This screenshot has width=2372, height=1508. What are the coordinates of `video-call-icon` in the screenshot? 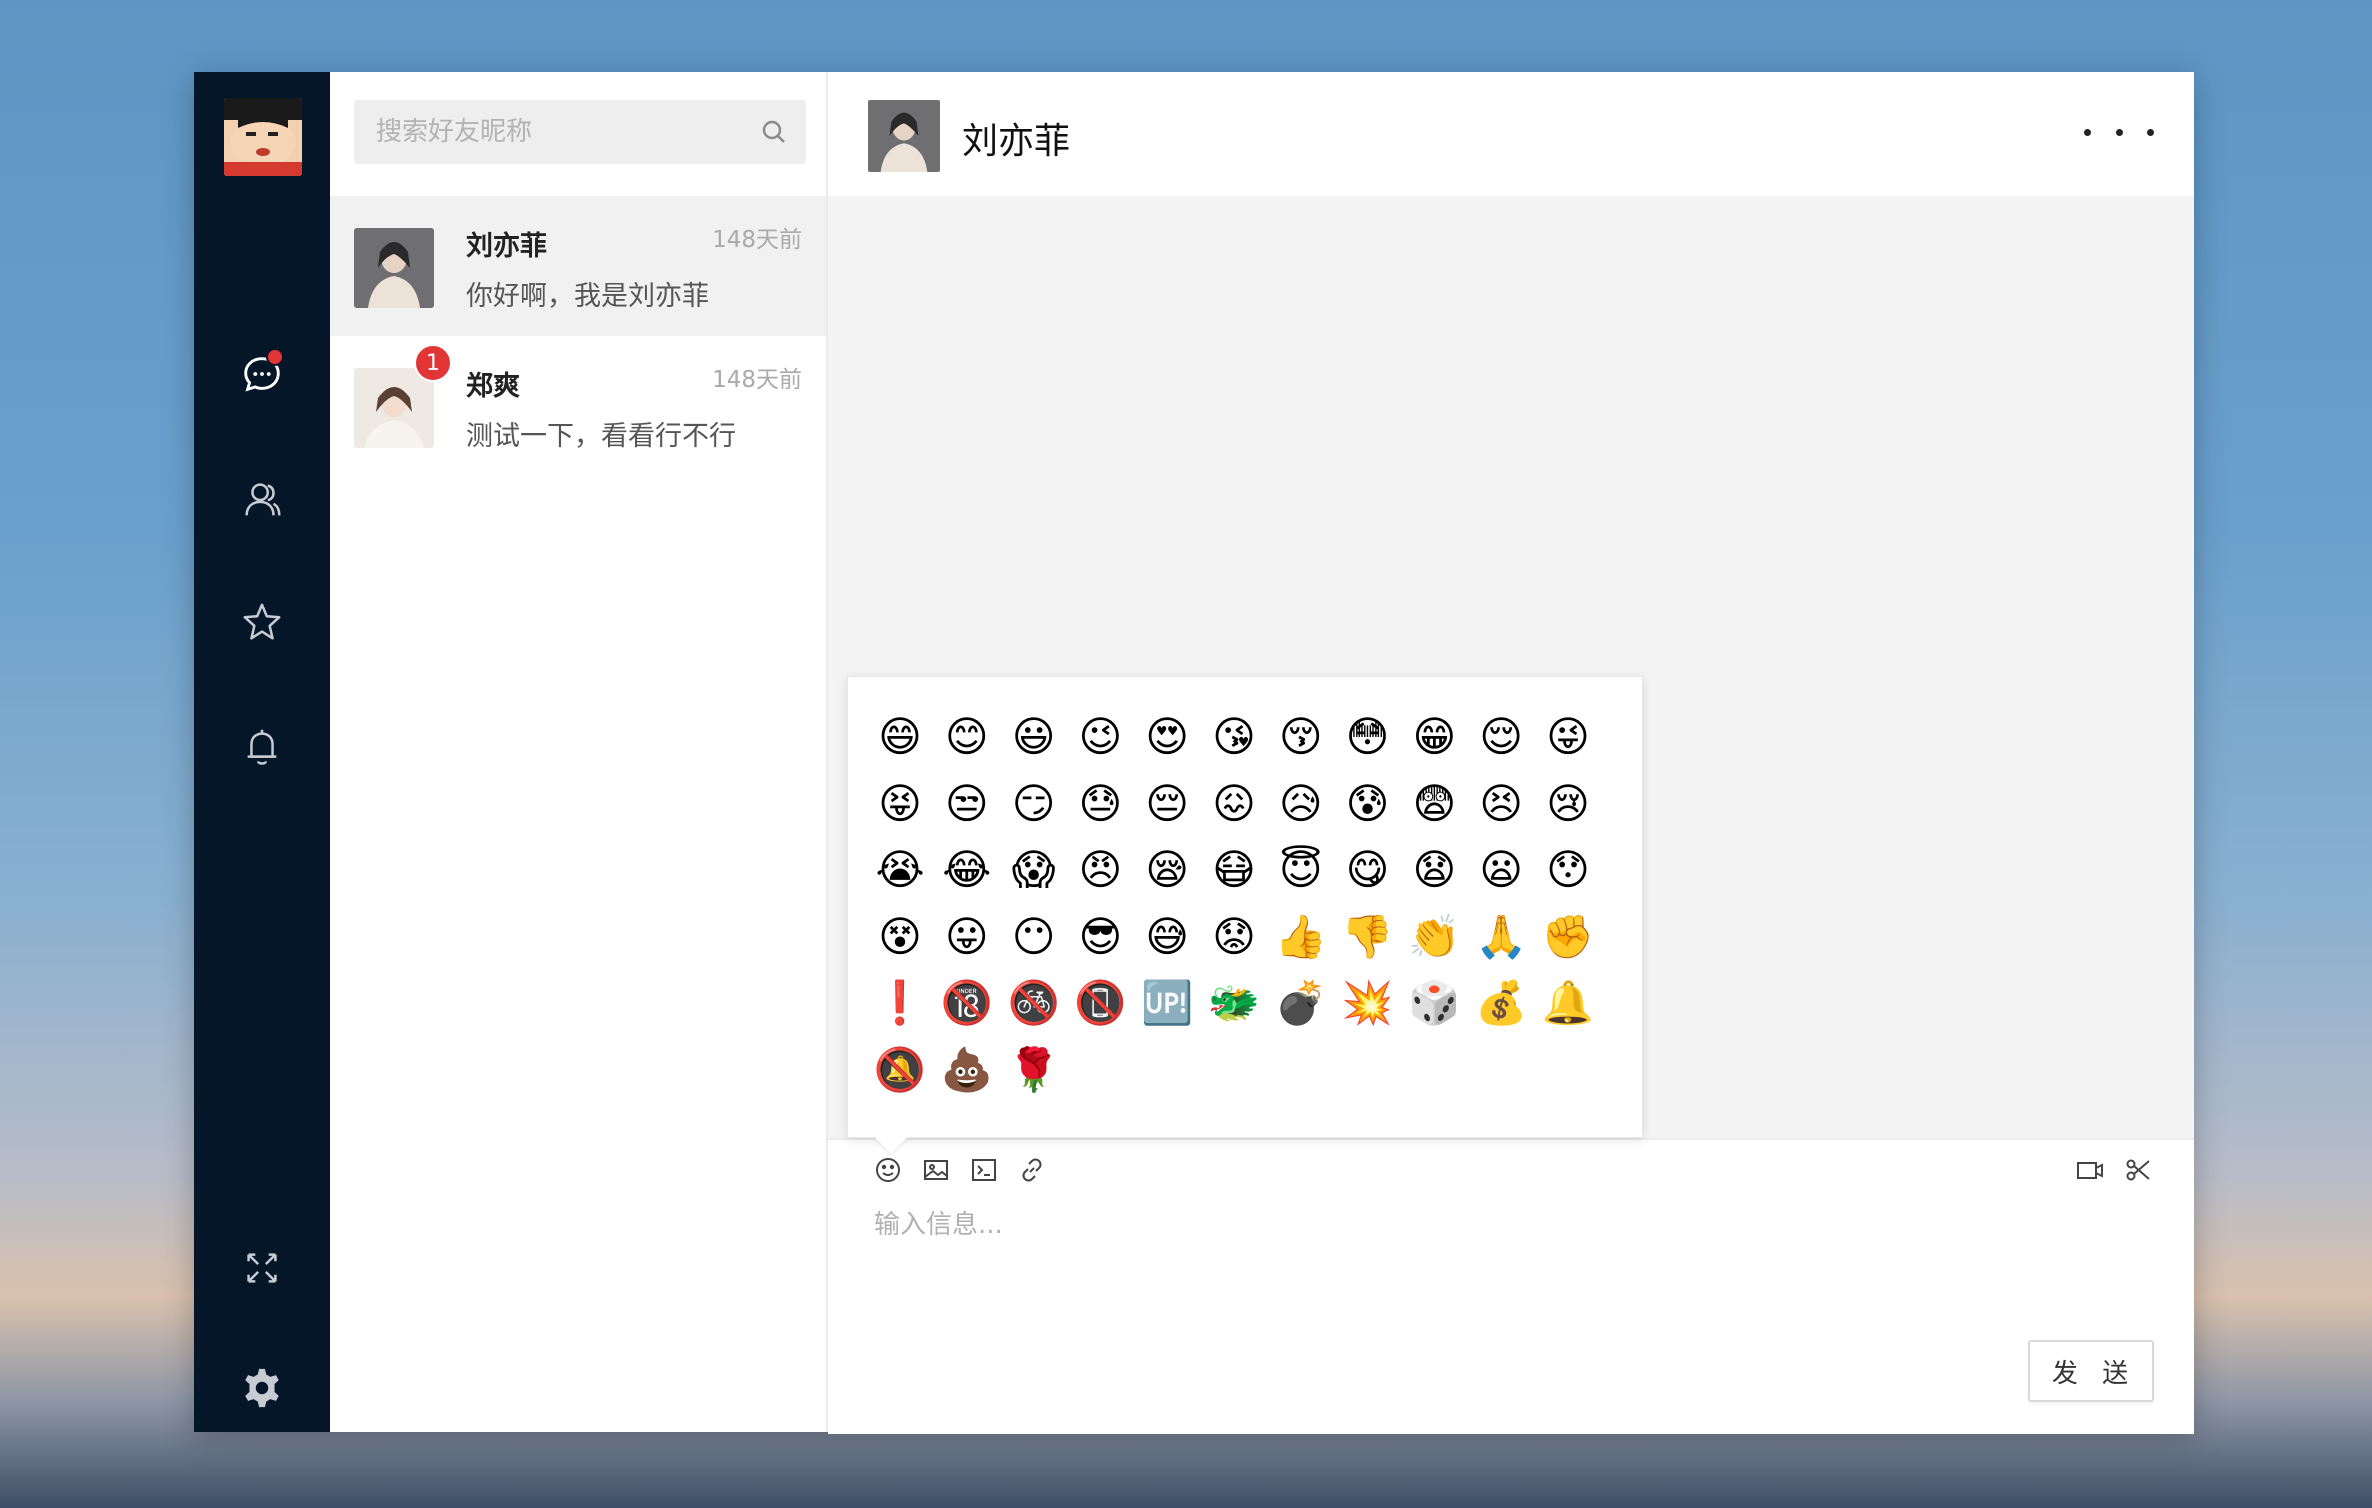 It's located at (2090, 1170).